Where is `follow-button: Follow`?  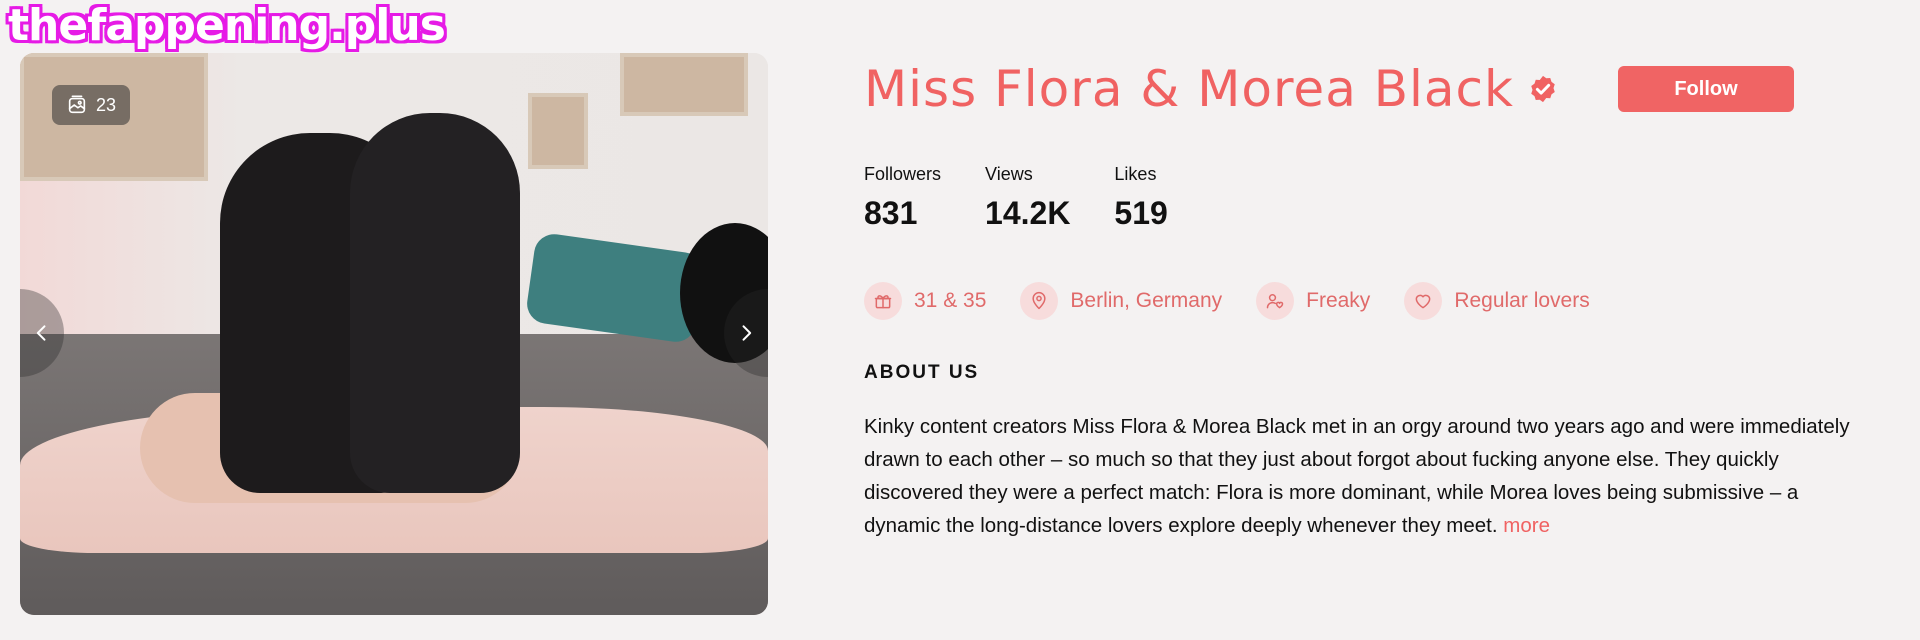
follow-button: Follow is located at coordinates (1706, 89).